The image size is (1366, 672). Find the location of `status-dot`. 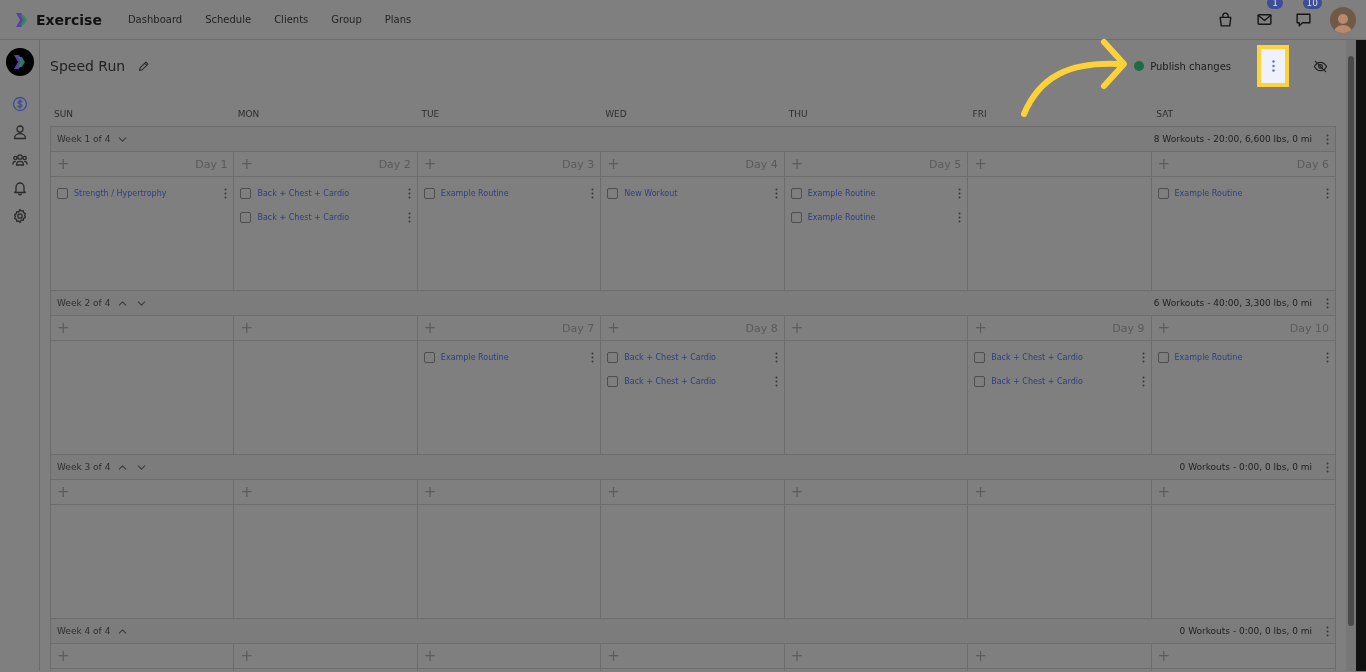

status-dot is located at coordinates (1139, 66).